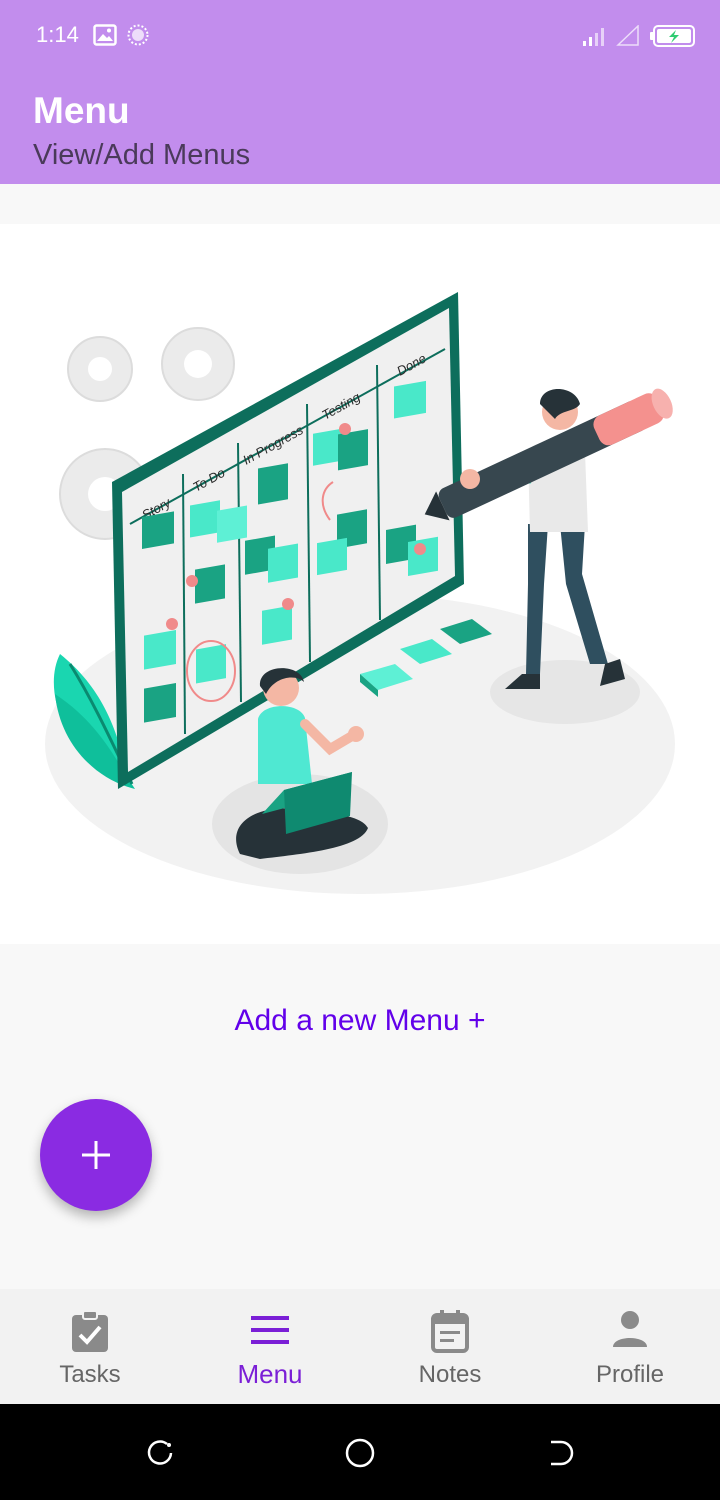 This screenshot has height=1500, width=720. Describe the element at coordinates (627, 35) in the screenshot. I see `no-signal-icon` at that location.